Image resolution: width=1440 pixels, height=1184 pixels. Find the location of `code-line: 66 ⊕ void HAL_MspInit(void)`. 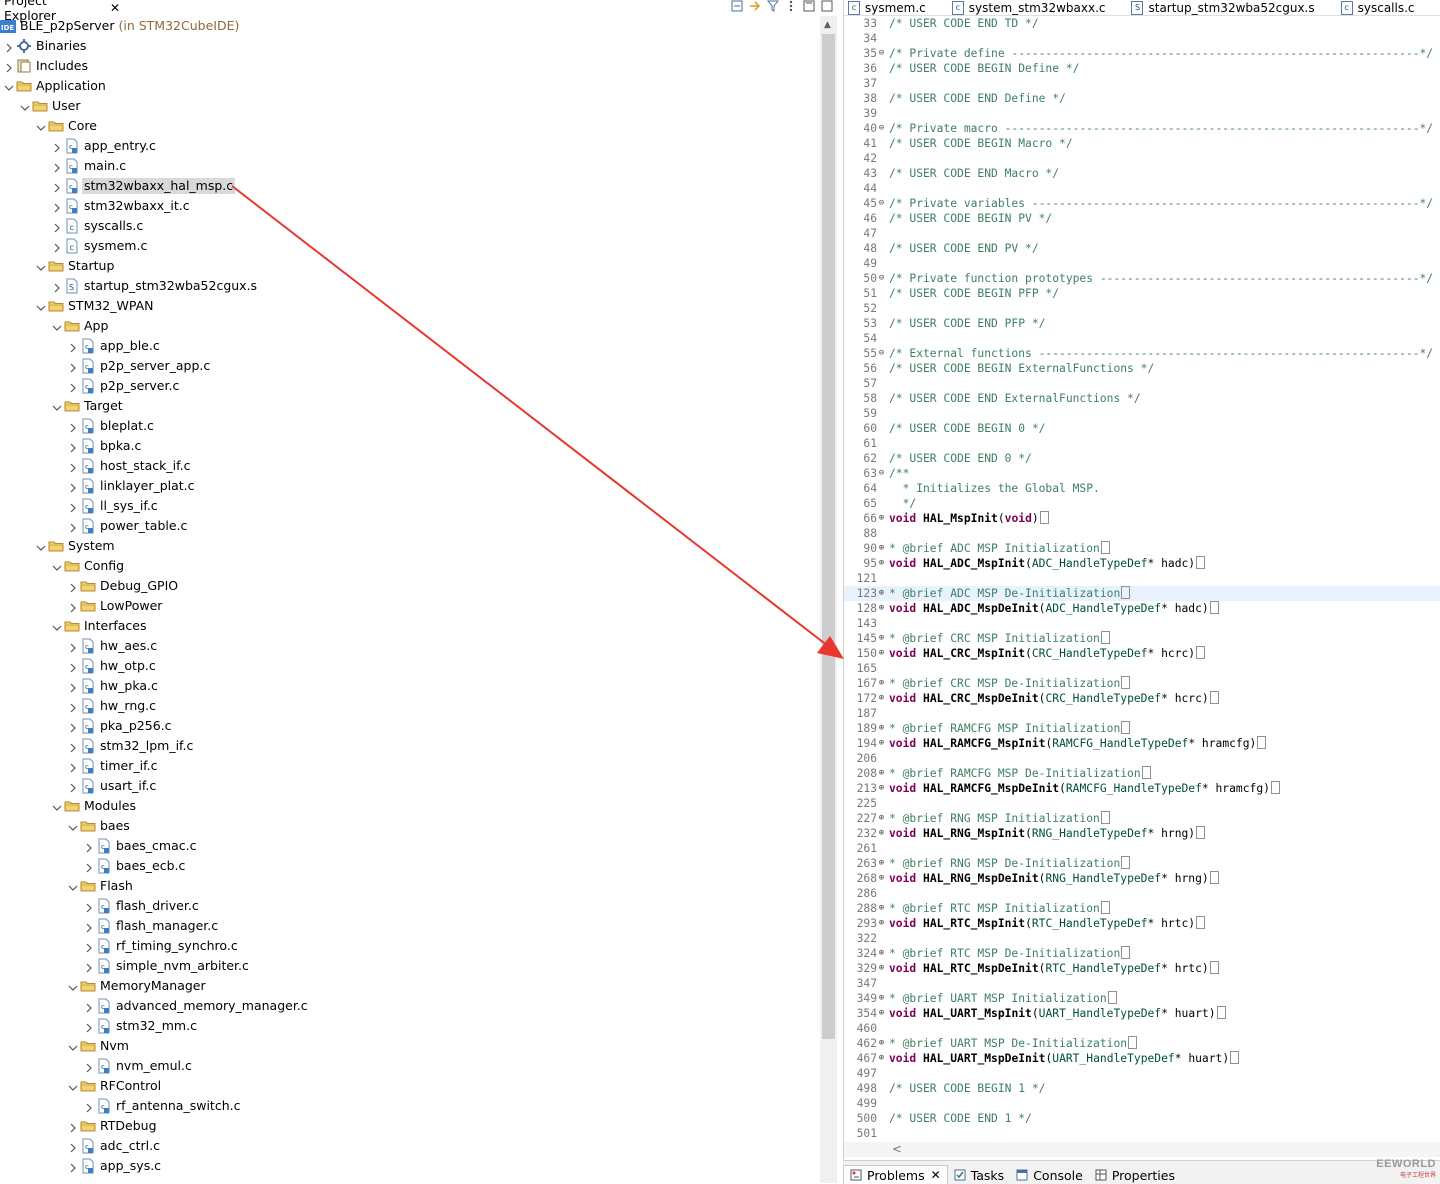

code-line: 66 ⊕ void HAL_MspInit(void) is located at coordinates (1142, 518).